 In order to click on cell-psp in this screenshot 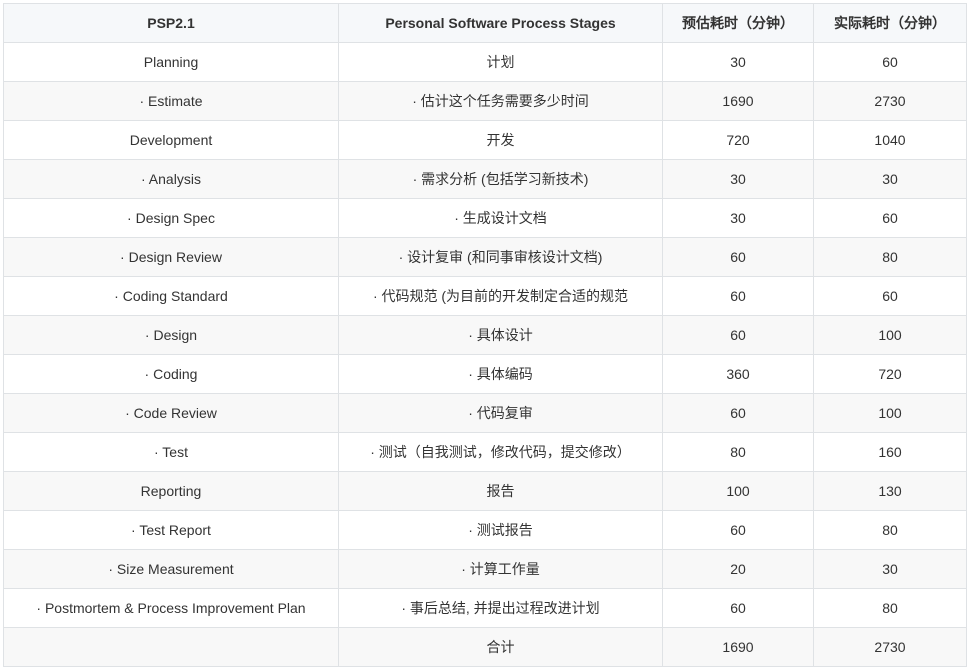, I will do `click(171, 647)`.